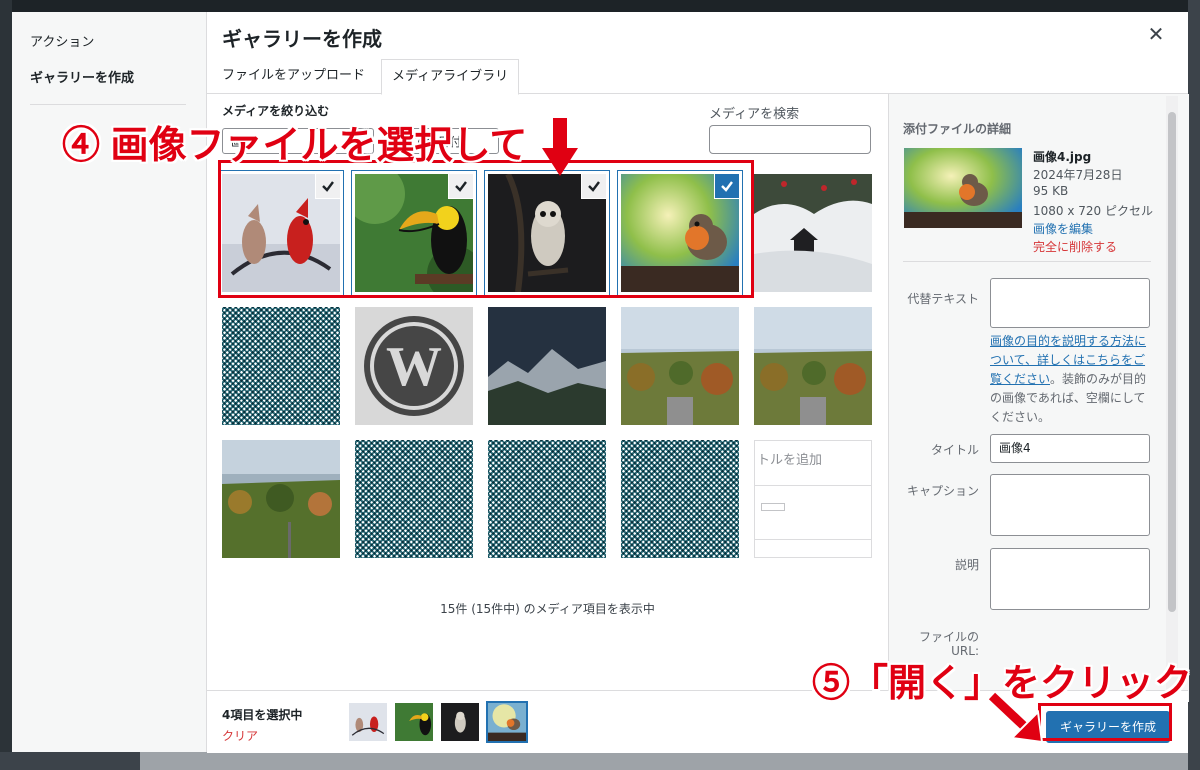 The height and width of the screenshot is (770, 1200). What do you see at coordinates (293, 76) in the screenshot?
I see `tab-upload-files: ファイルをアップロード` at bounding box center [293, 76].